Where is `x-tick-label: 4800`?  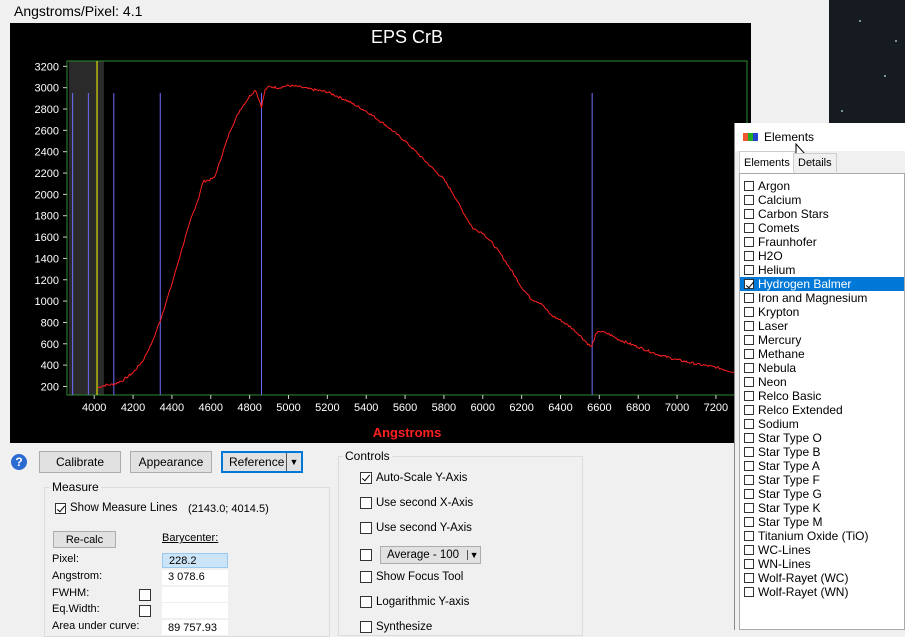
x-tick-label: 4800 is located at coordinates (249, 408).